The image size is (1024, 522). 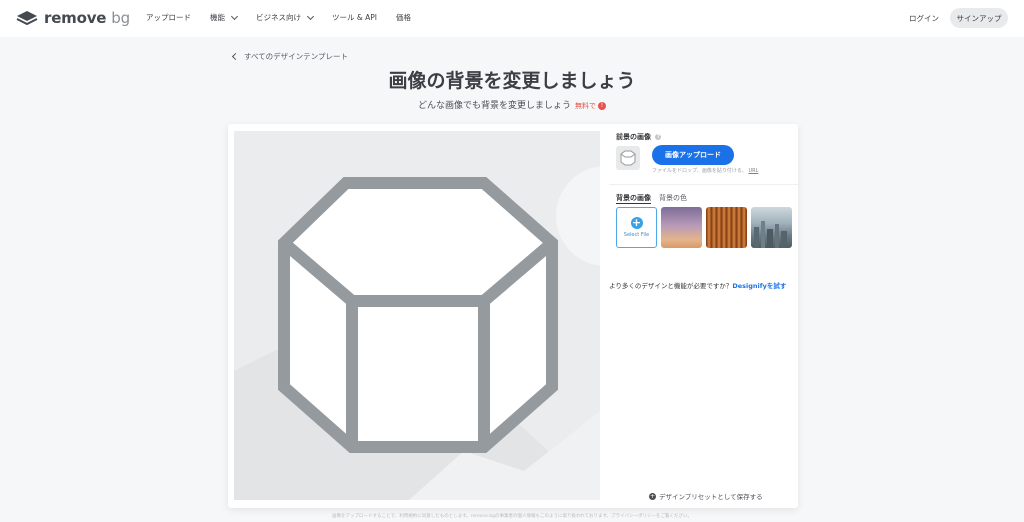 I want to click on nav-item-tools-api: ツール & API, so click(x=354, y=17).